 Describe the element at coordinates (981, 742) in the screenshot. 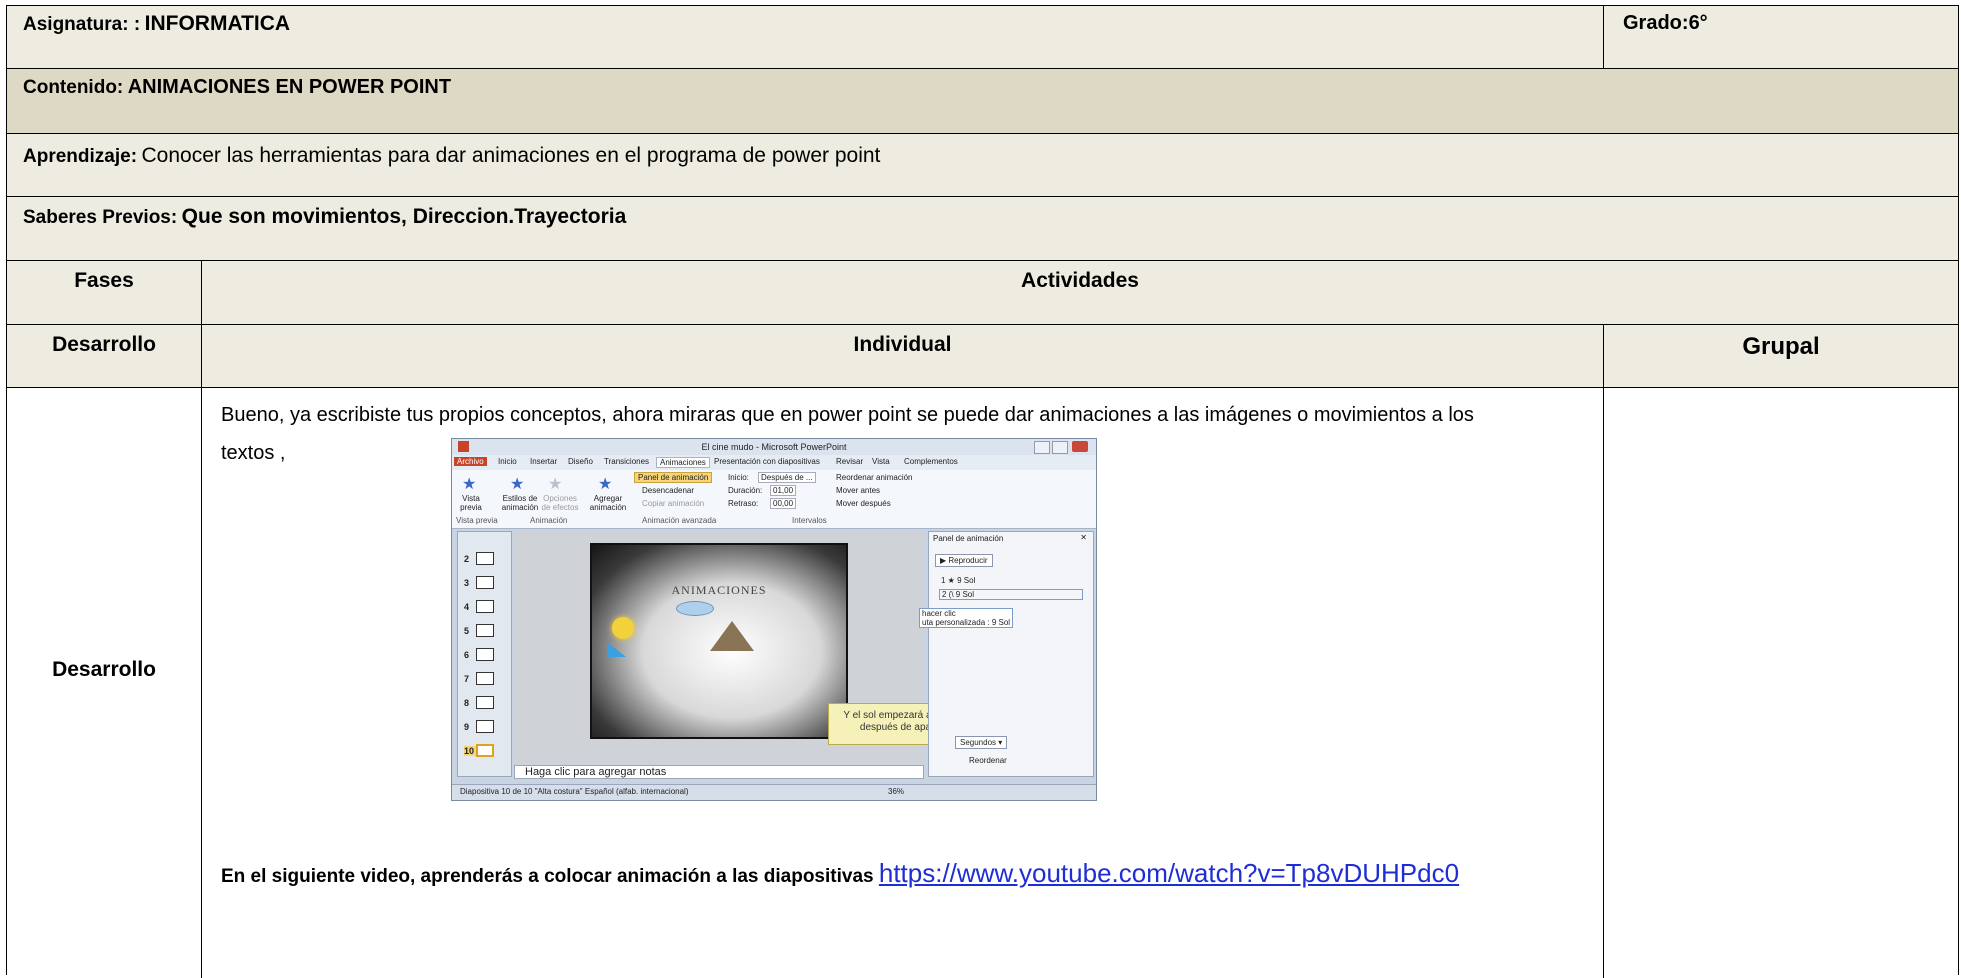

I see `seconds-dropdown: Segundos ▾` at that location.